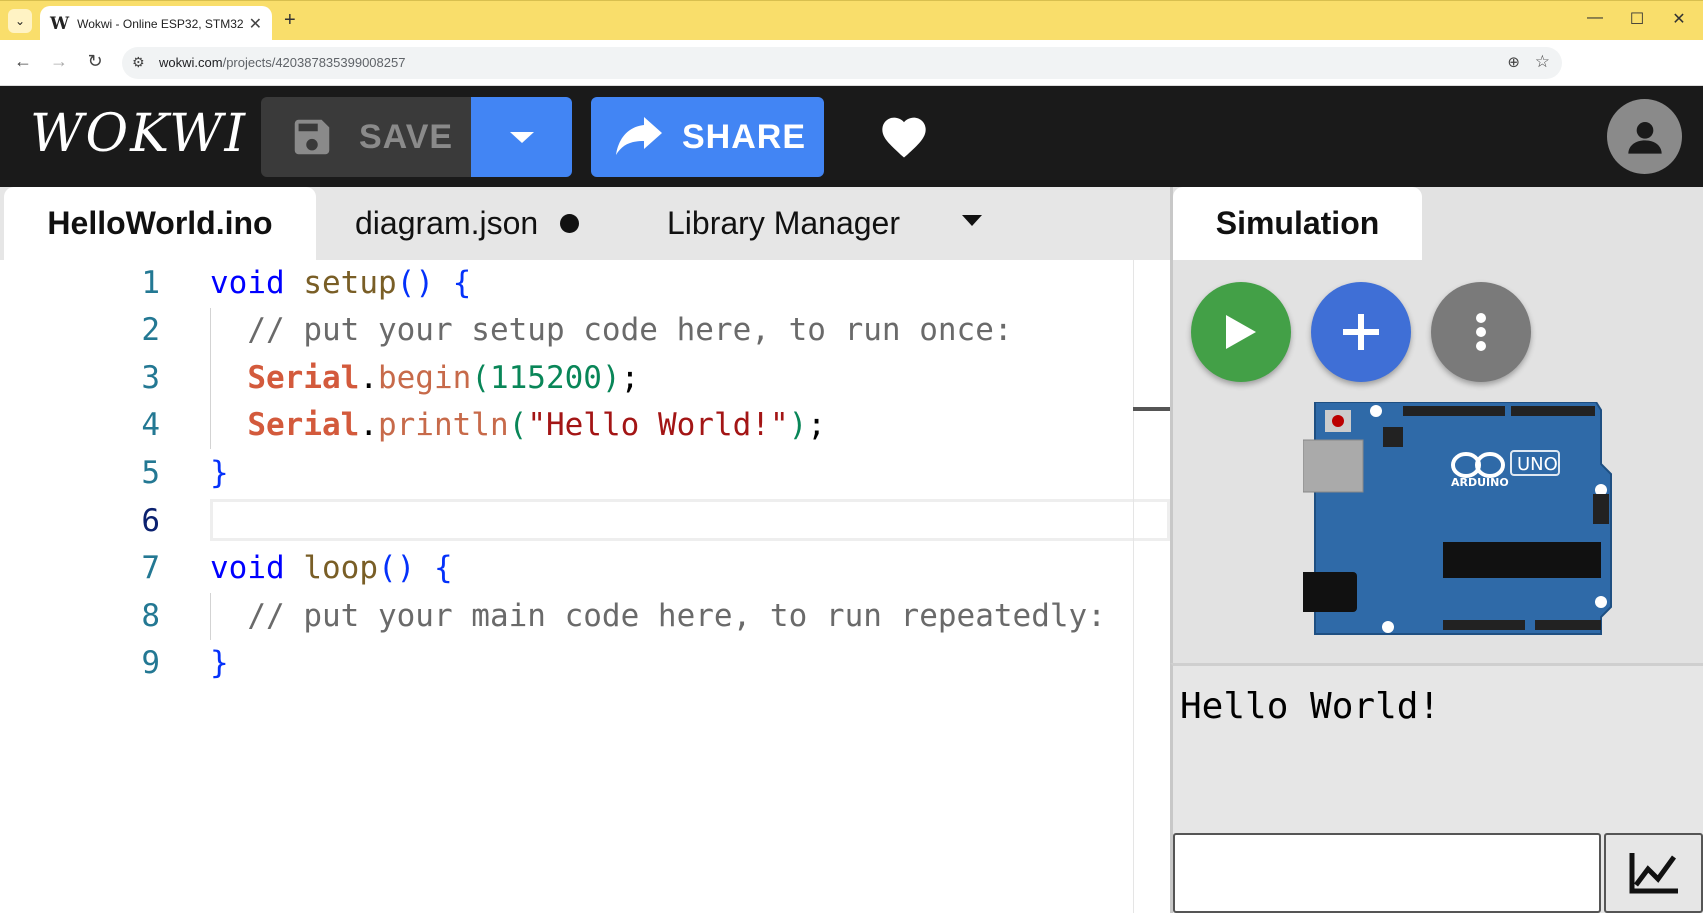  Describe the element at coordinates (1542, 62) in the screenshot. I see `bookmark-star-icon: ☆` at that location.